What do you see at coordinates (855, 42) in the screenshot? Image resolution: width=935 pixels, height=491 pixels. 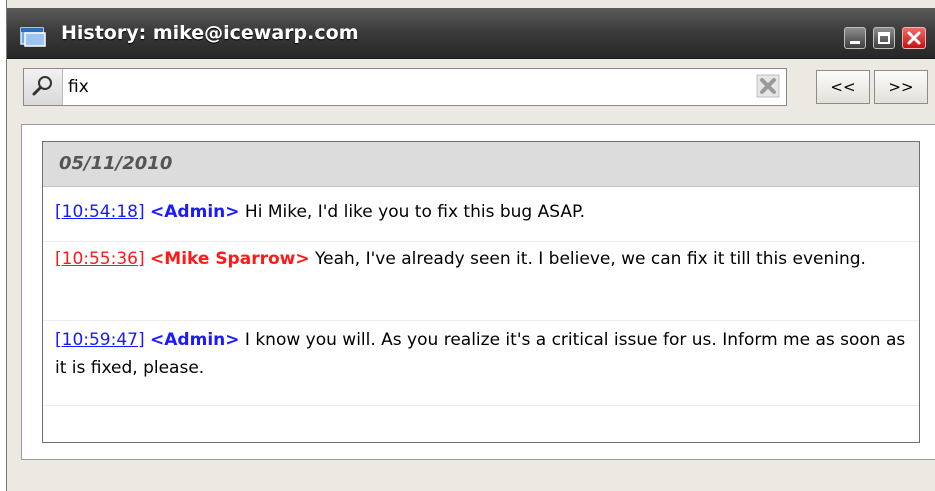 I see `minimize-icon` at bounding box center [855, 42].